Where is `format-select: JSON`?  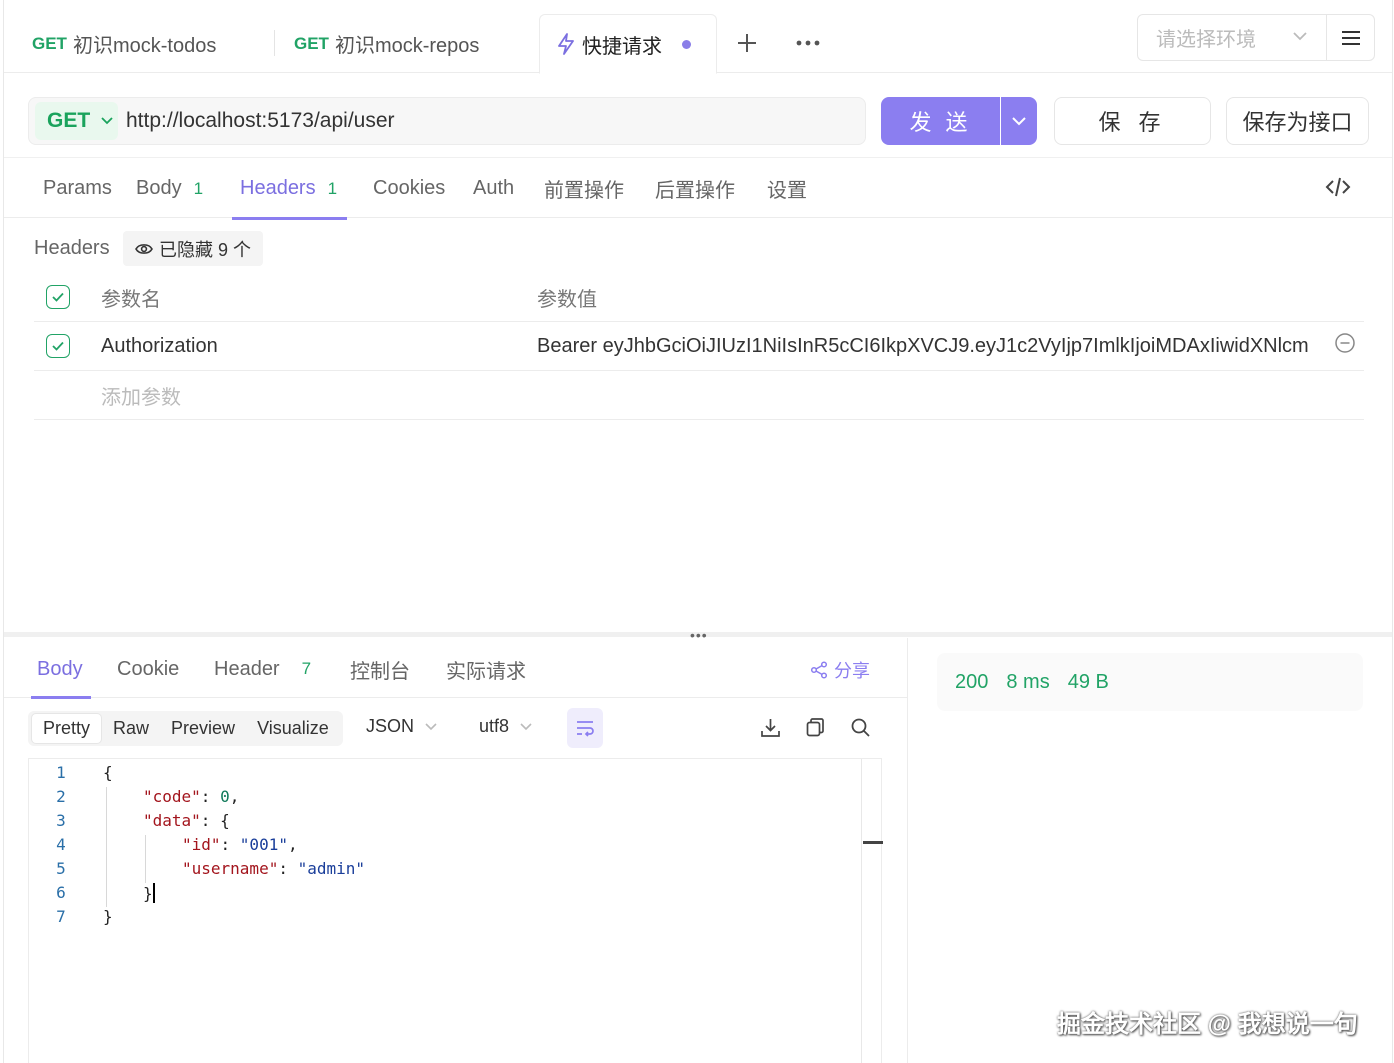
format-select: JSON is located at coordinates (402, 726).